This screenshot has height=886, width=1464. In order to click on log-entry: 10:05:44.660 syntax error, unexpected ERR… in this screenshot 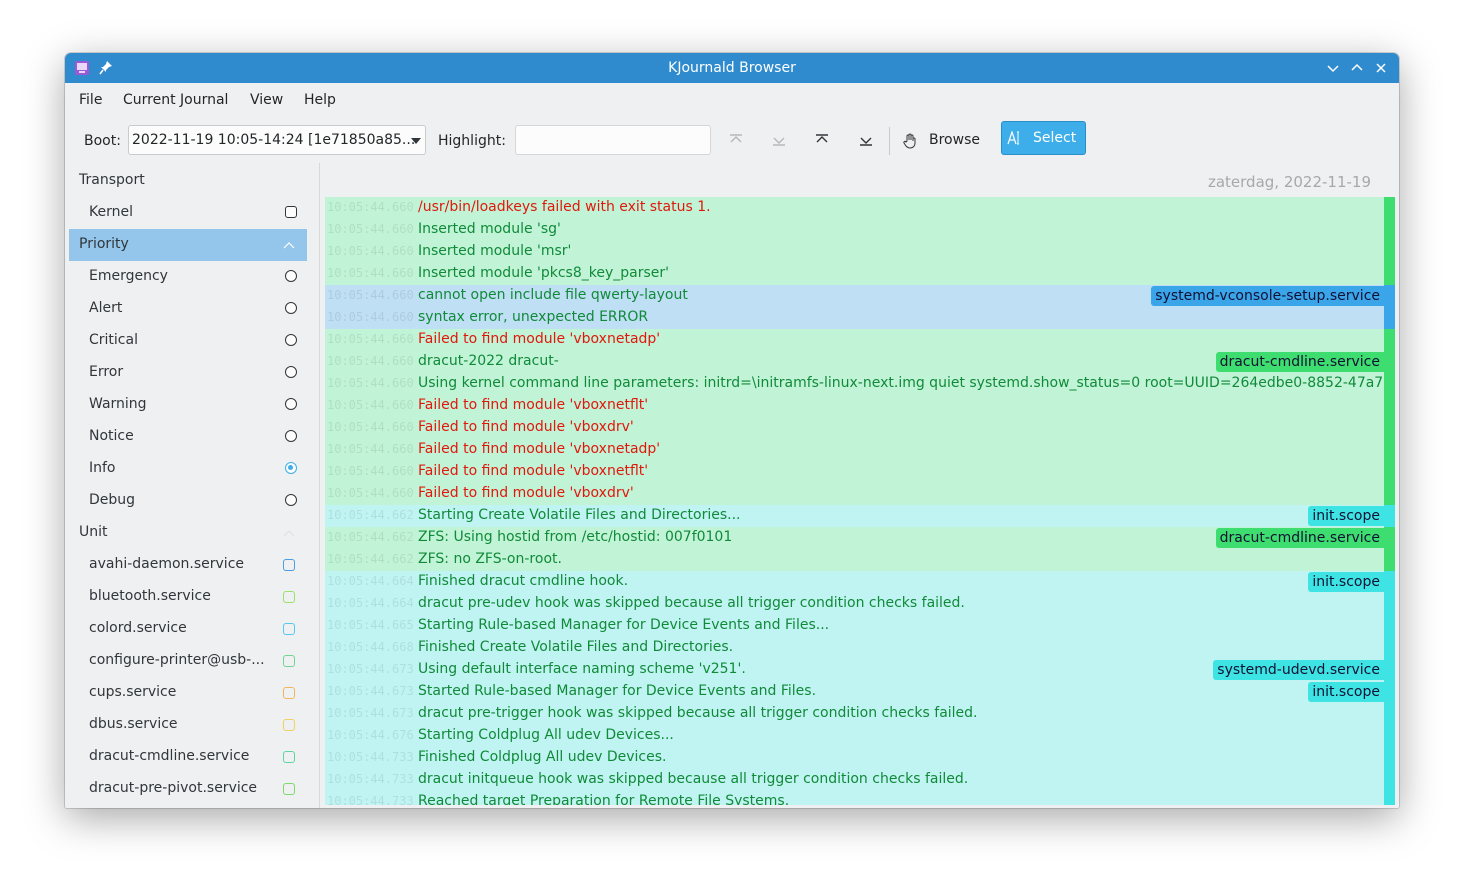, I will do `click(860, 318)`.